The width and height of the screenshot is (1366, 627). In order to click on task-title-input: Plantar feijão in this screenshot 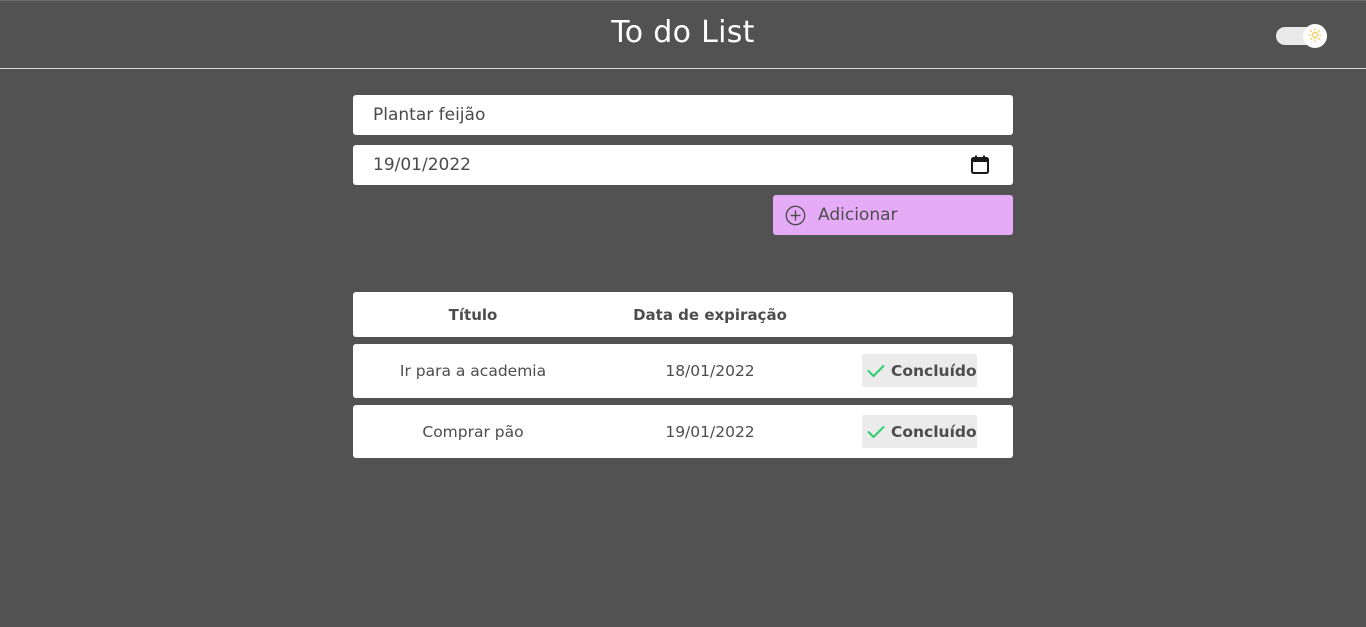, I will do `click(683, 115)`.